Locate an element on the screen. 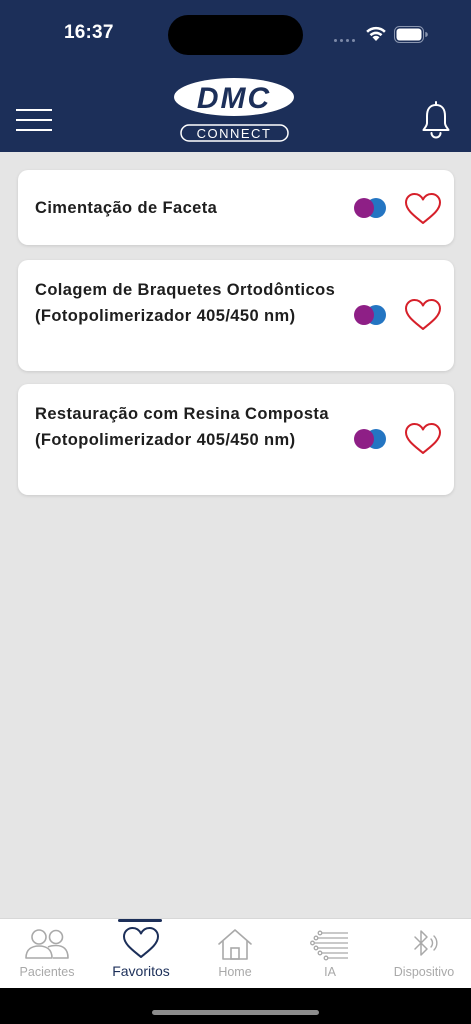 This screenshot has height=1024, width=471. tab-label: Dispositivo is located at coordinates (424, 972).